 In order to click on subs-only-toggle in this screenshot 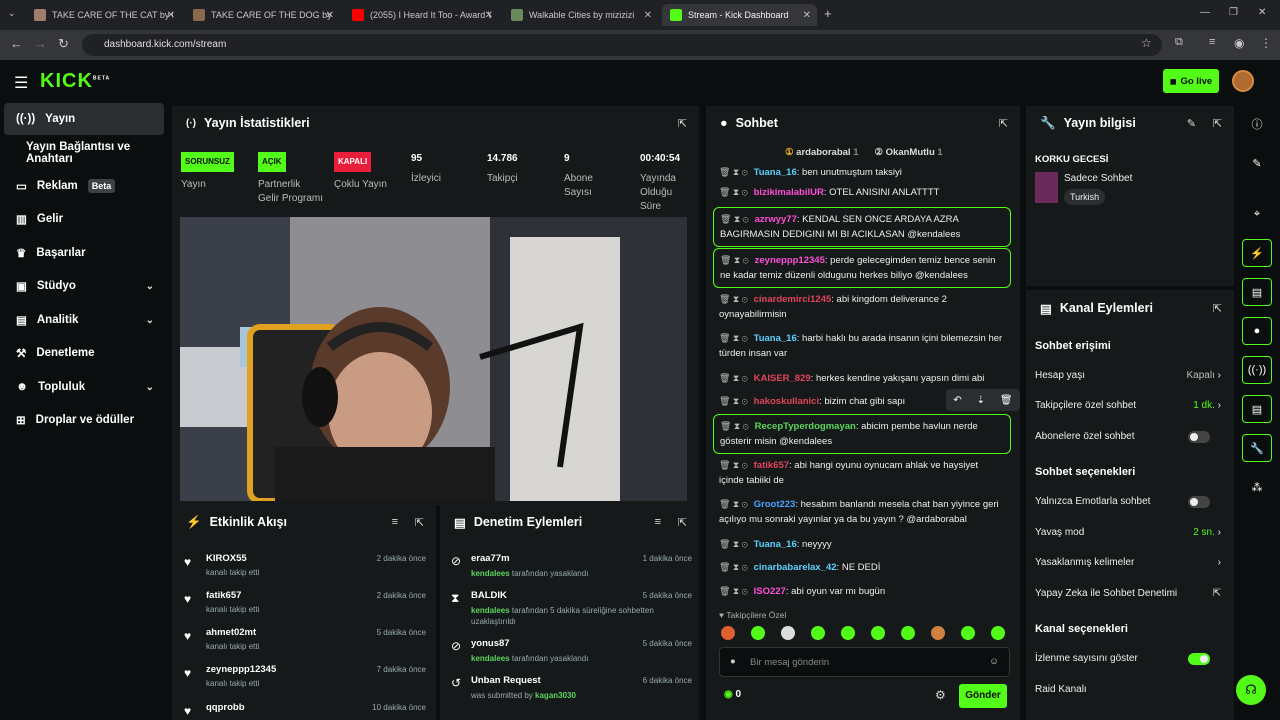, I will do `click(1199, 437)`.